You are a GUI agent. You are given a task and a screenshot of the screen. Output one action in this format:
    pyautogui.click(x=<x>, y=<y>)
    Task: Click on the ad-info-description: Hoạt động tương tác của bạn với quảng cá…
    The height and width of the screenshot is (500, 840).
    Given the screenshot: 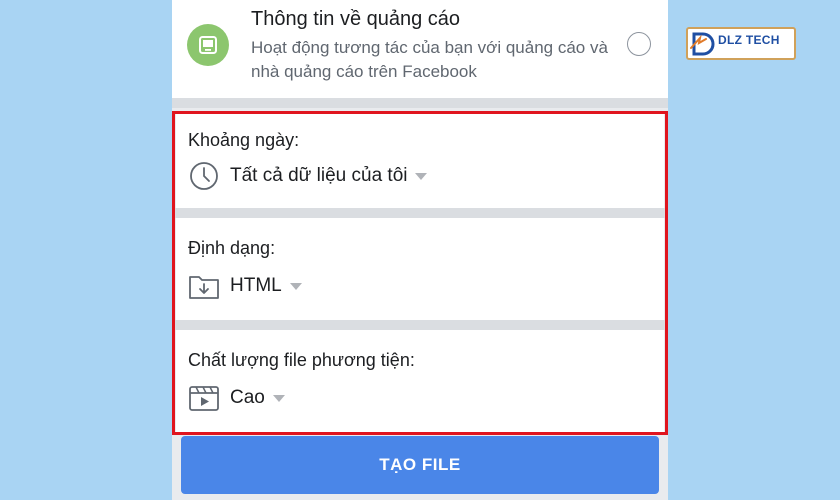 What is the action you would take?
    pyautogui.click(x=429, y=59)
    